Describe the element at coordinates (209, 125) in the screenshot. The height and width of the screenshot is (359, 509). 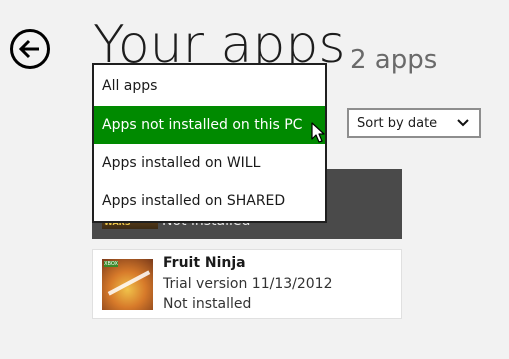
I see `menu-item-not-installed: Apps not installed on this PC` at that location.